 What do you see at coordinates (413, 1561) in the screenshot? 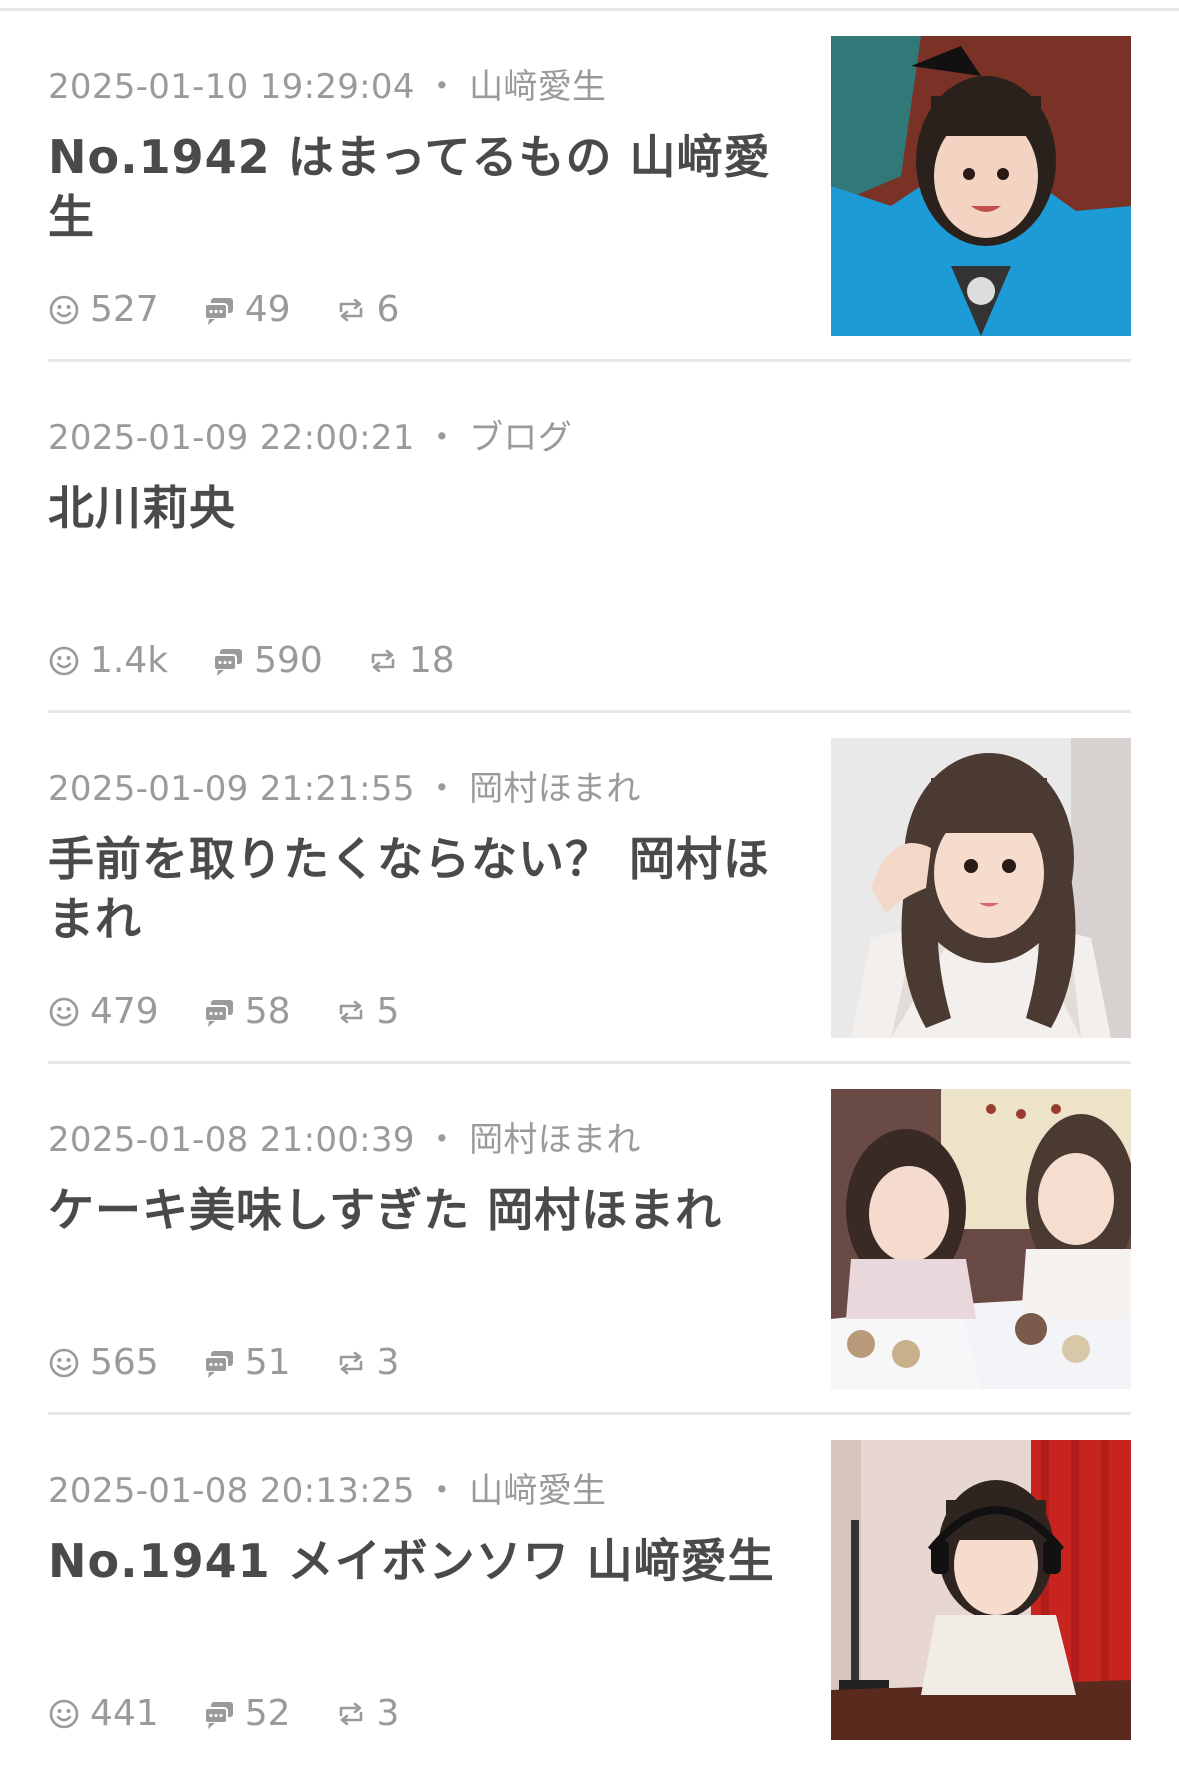
I see `post-title: No.1941 メイボンソワ 山﨑愛生` at bounding box center [413, 1561].